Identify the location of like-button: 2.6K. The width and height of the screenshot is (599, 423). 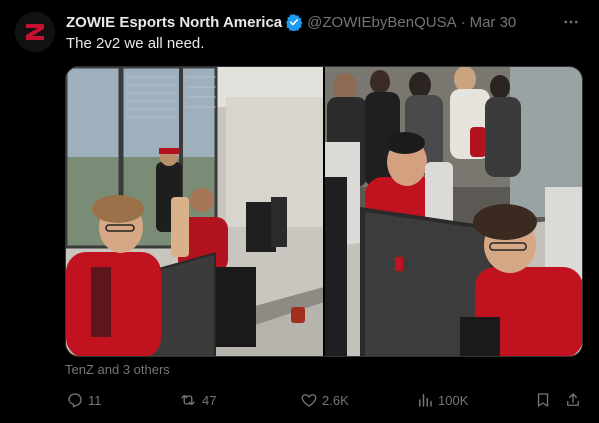
(324, 400).